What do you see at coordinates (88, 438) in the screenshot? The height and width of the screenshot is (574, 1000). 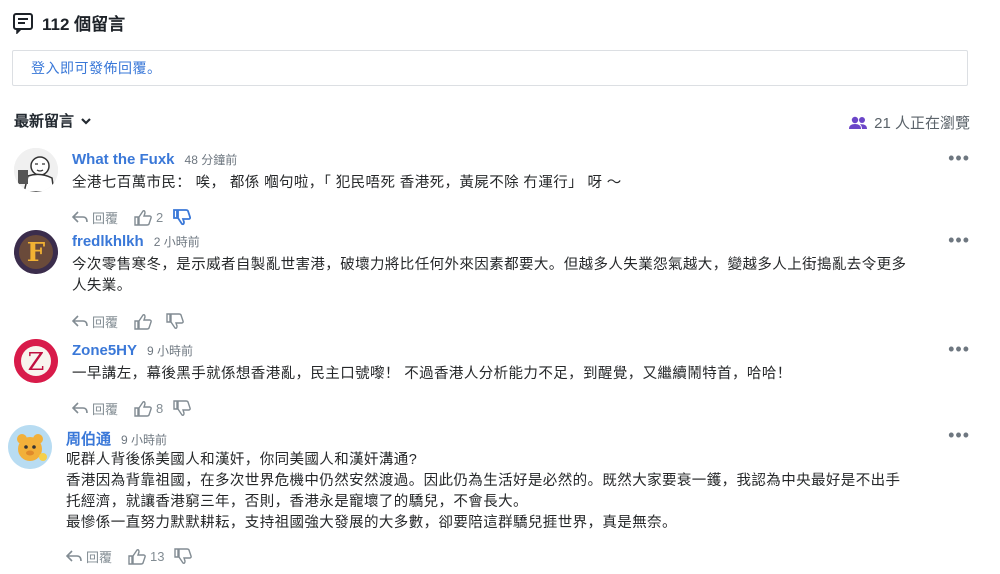 I see `comment-author: 周伯通` at bounding box center [88, 438].